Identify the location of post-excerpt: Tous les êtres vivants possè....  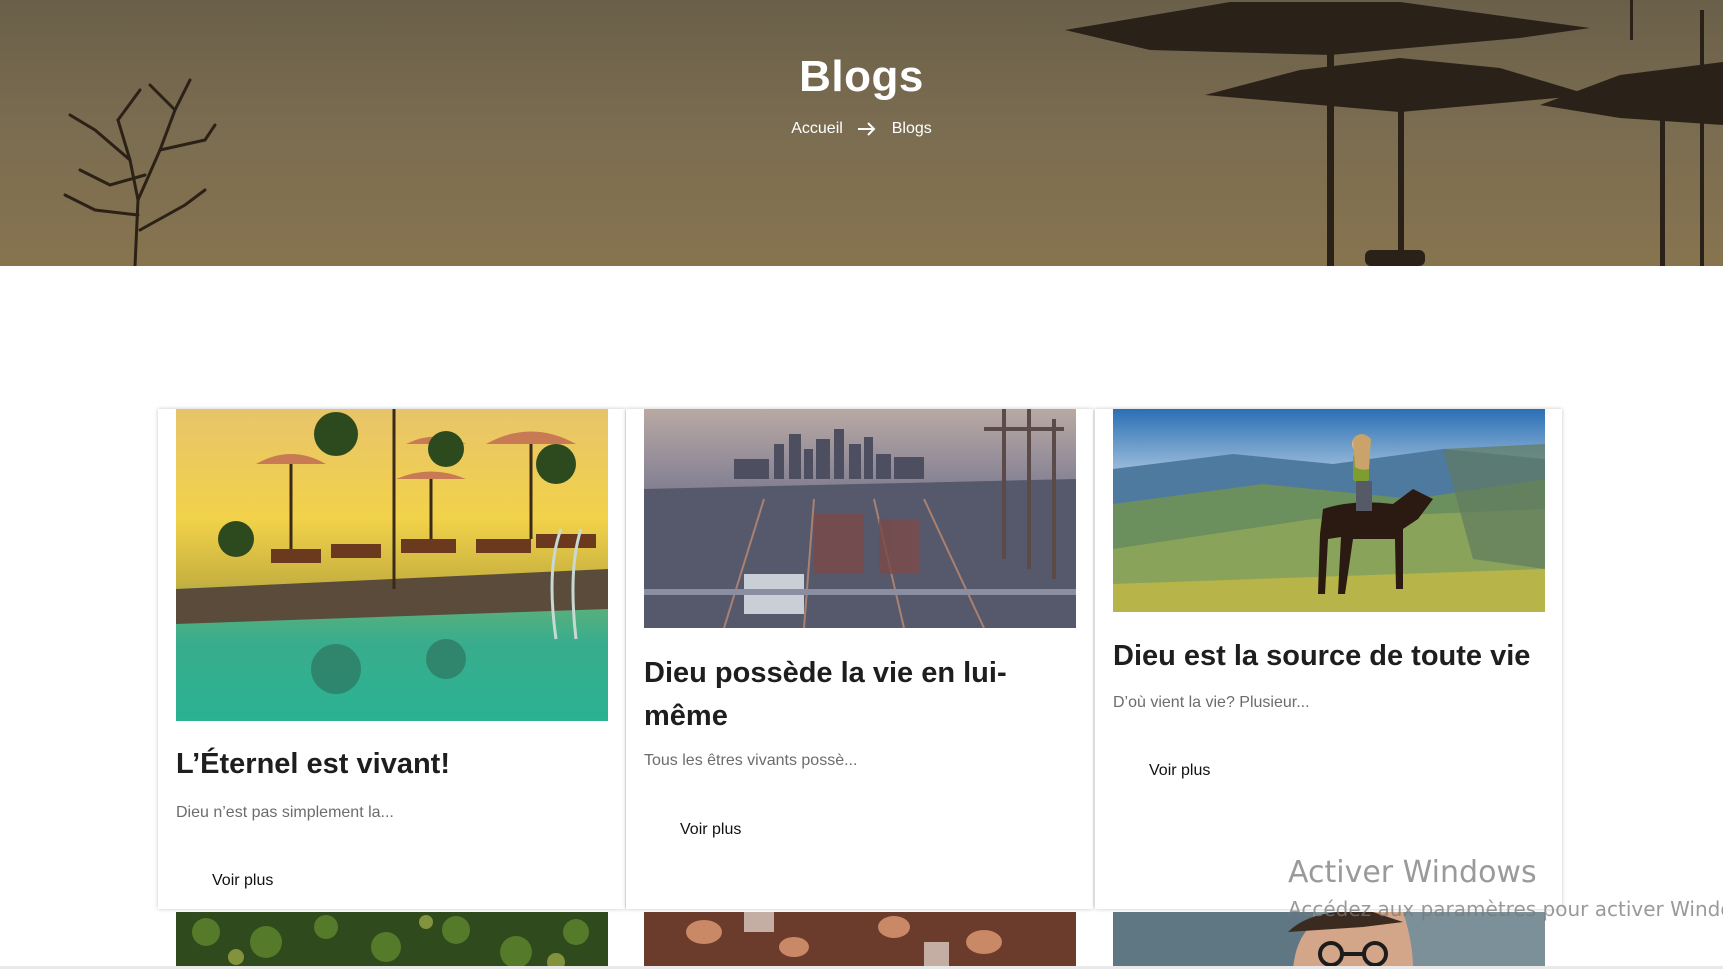
(751, 760).